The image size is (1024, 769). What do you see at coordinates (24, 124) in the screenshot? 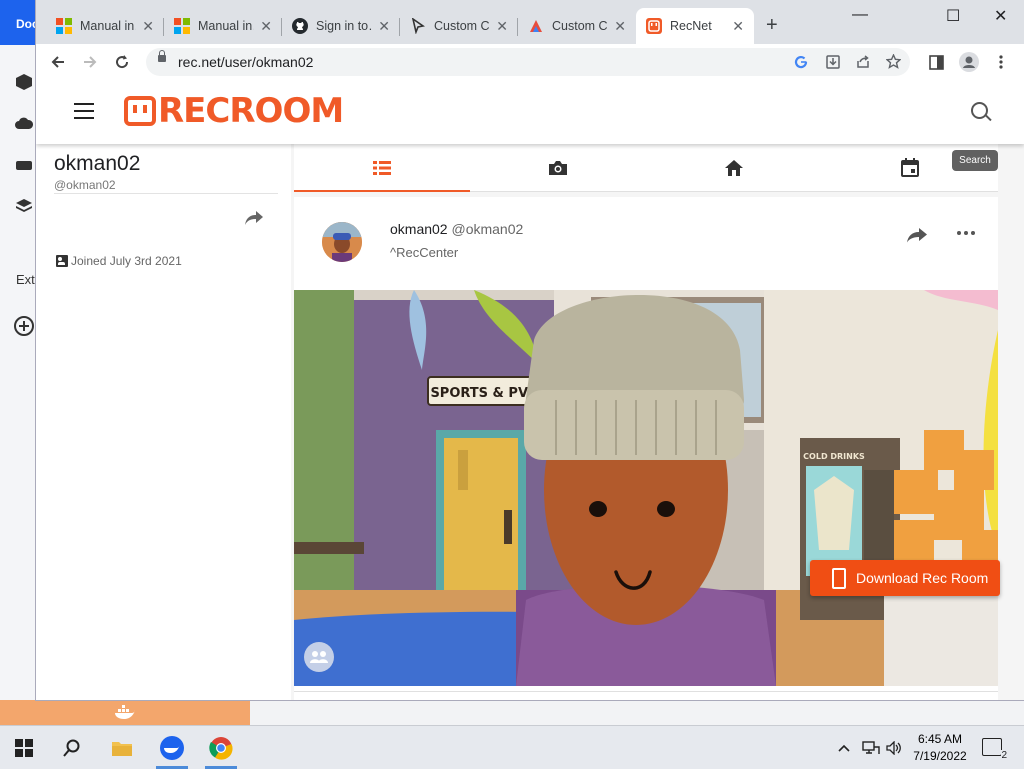
I see `cloud-icon` at bounding box center [24, 124].